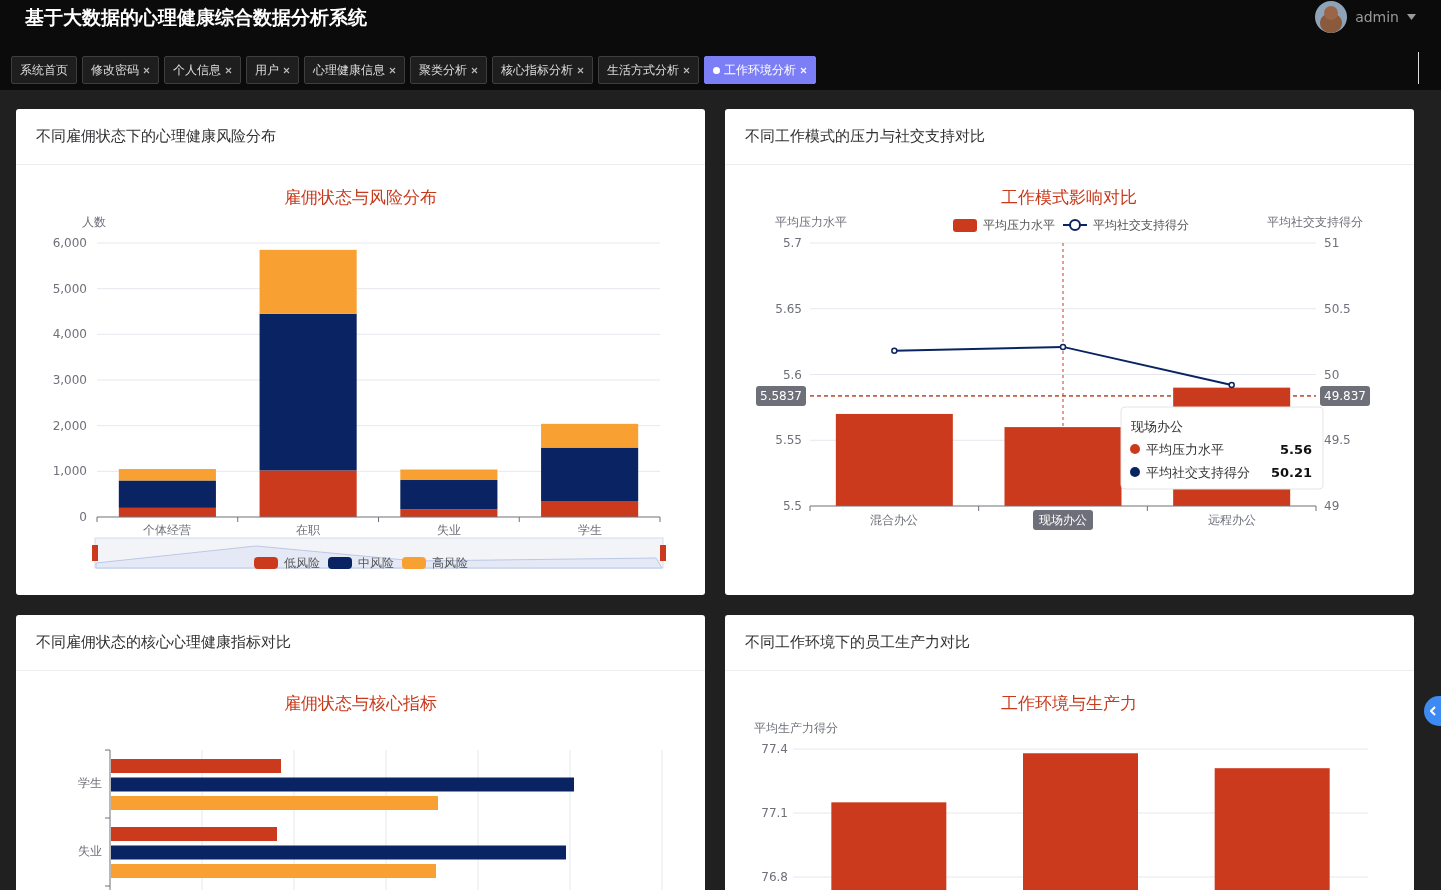 The height and width of the screenshot is (890, 1441). Describe the element at coordinates (774, 877) in the screenshot. I see `tick-label: 76.8` at that location.